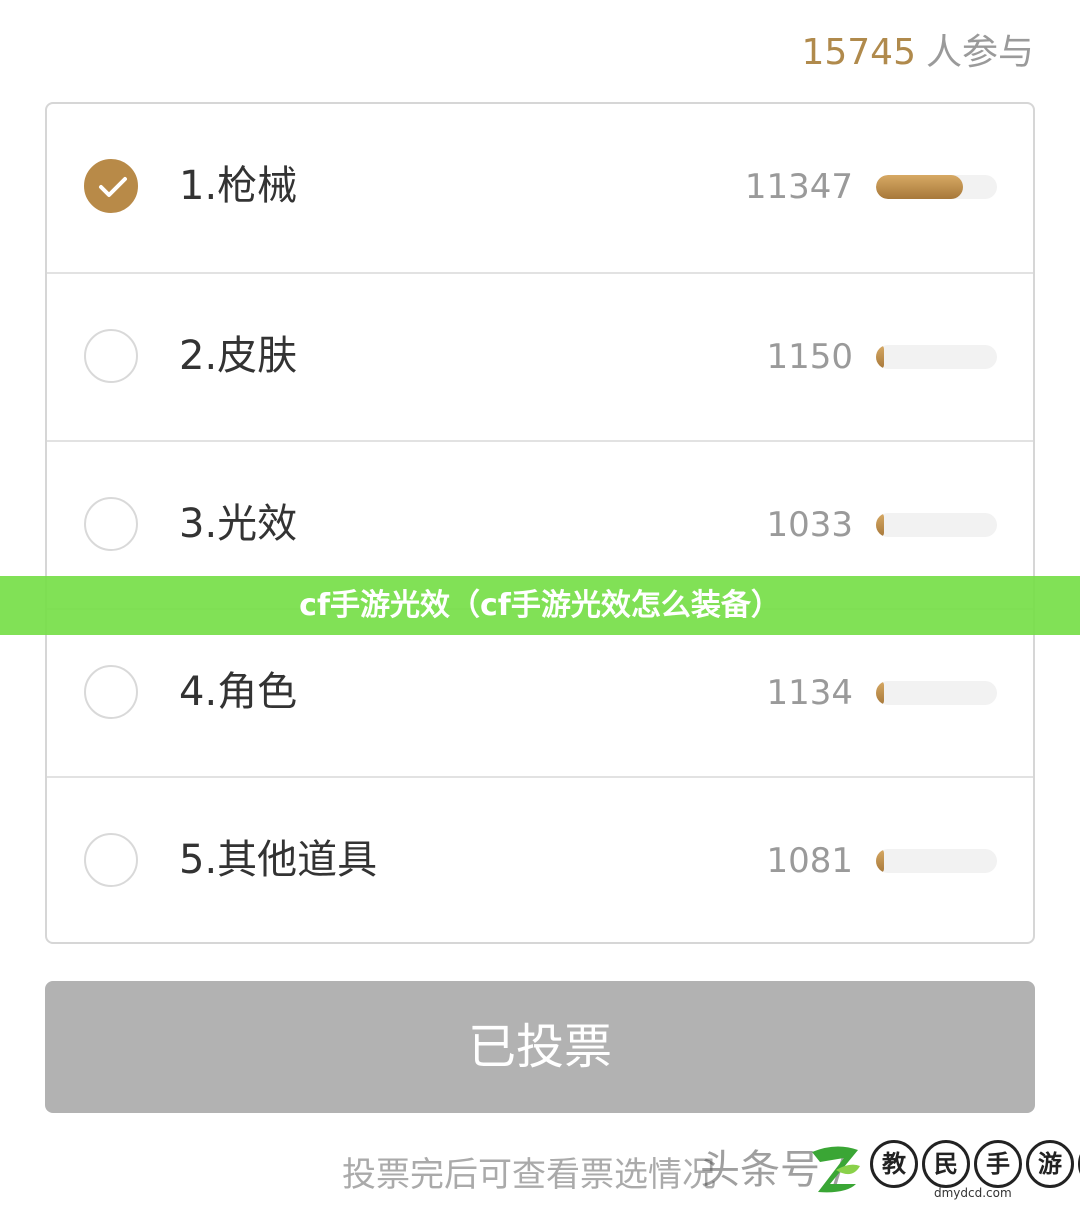 This screenshot has width=1080, height=1211. What do you see at coordinates (540, 860) in the screenshot?
I see `poll-option-5: 5.其他道具 1081` at bounding box center [540, 860].